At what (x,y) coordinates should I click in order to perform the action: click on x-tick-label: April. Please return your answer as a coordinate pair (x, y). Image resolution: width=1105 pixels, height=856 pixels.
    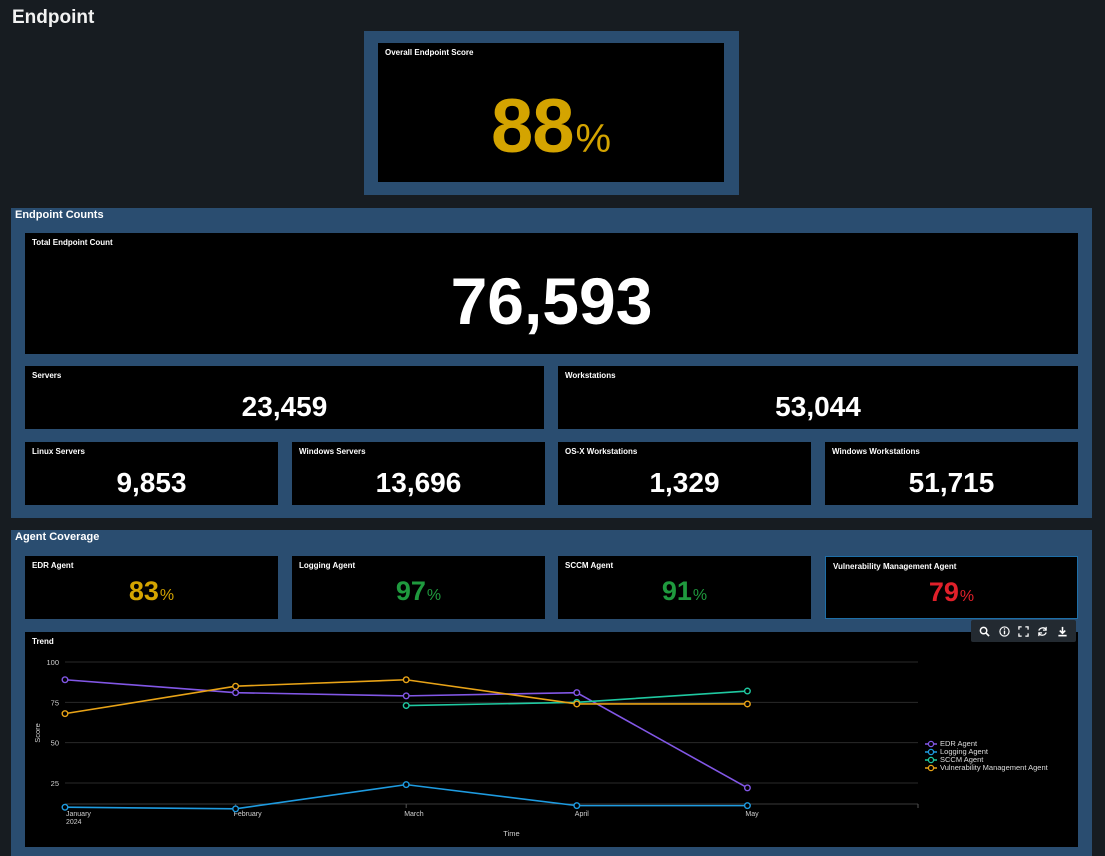
    Looking at the image, I should click on (582, 814).